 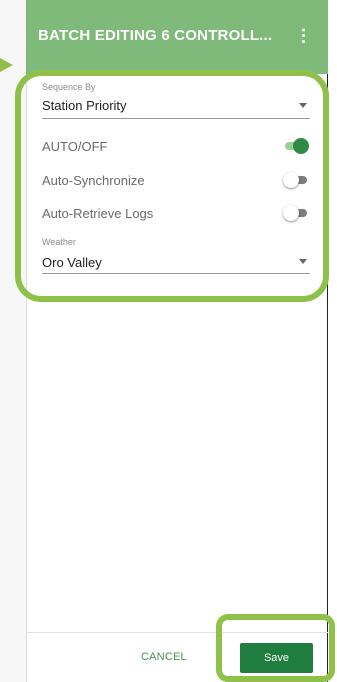 I want to click on panel-header: BATCH EDITING 6 CONTROLL... ⋮, so click(x=177, y=37).